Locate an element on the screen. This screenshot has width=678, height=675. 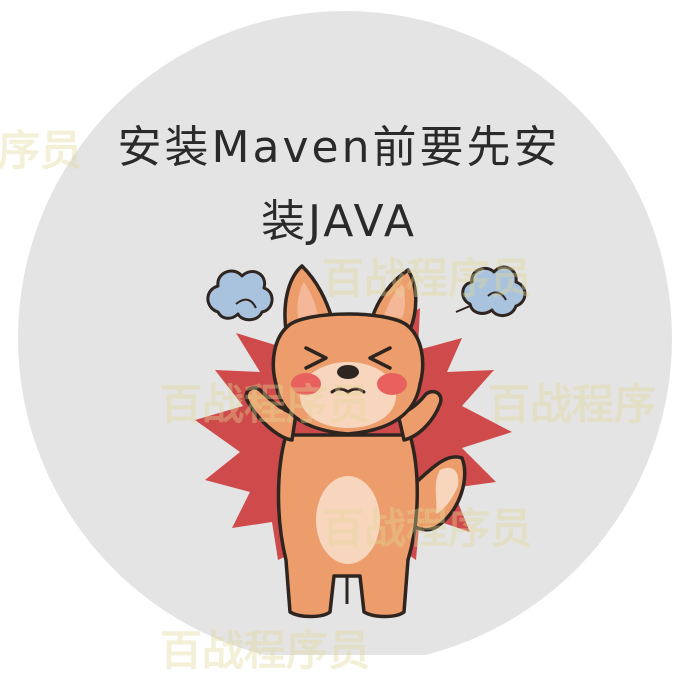
dog-blush-right is located at coordinates (392, 384).